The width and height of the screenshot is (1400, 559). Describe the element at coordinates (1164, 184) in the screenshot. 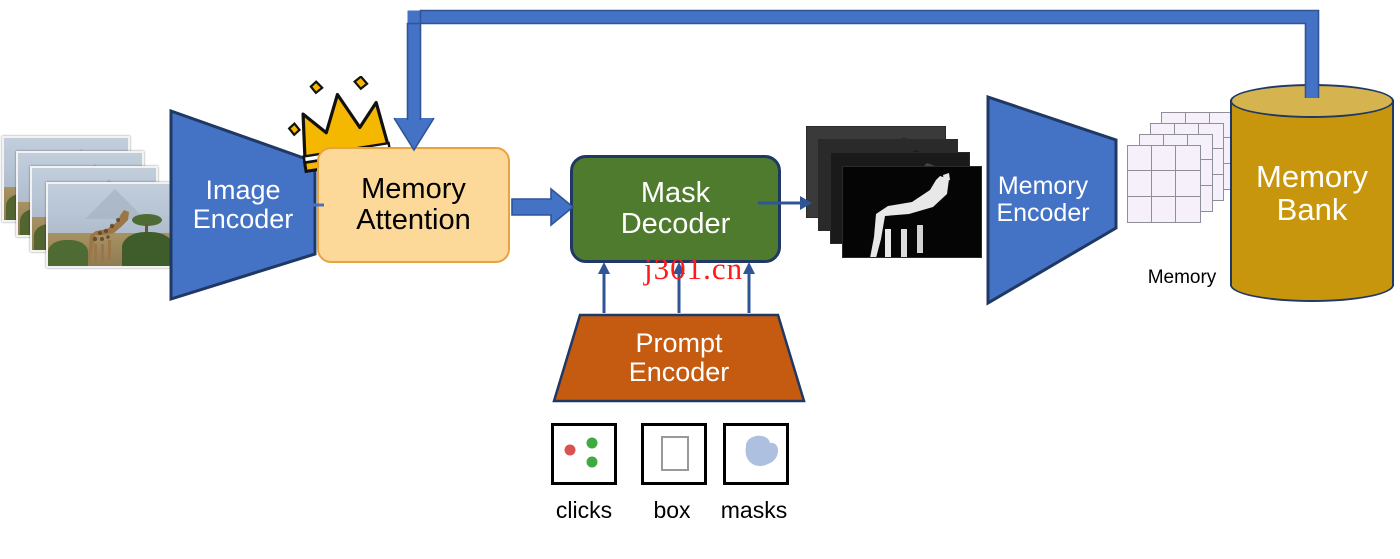

I see `memory-grid-front` at that location.